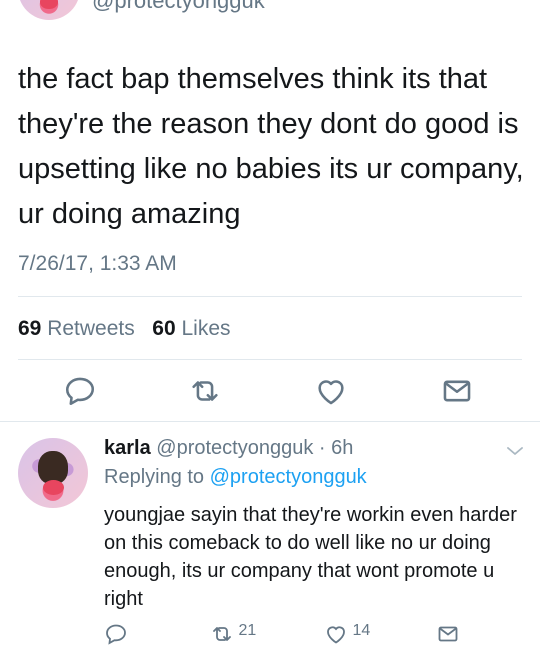 This screenshot has width=540, height=651. I want to click on likes-stat: 60 Likes, so click(191, 328).